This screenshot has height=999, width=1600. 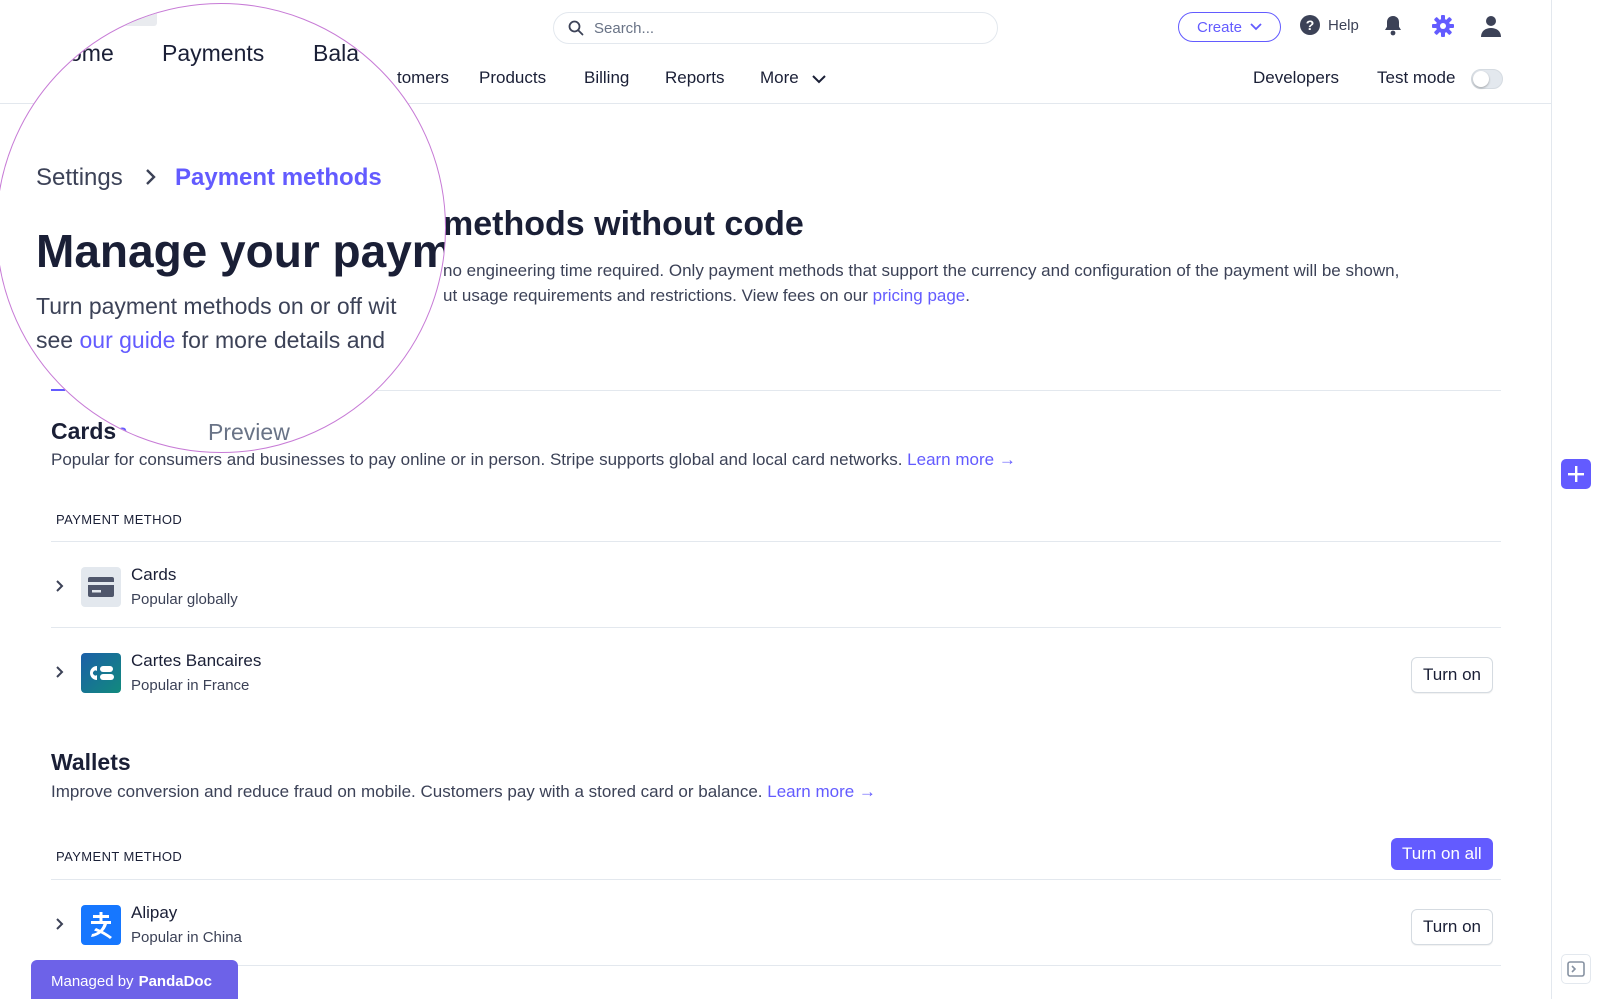 I want to click on tab-preview: Preview, so click(x=249, y=432).